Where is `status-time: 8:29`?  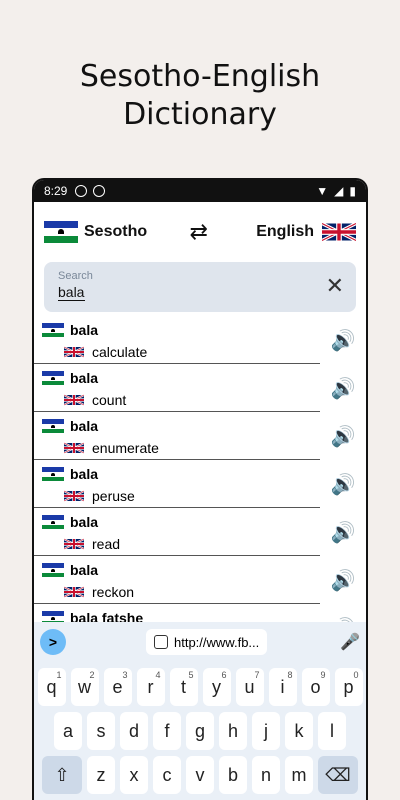
status-time: 8:29 is located at coordinates (56, 191).